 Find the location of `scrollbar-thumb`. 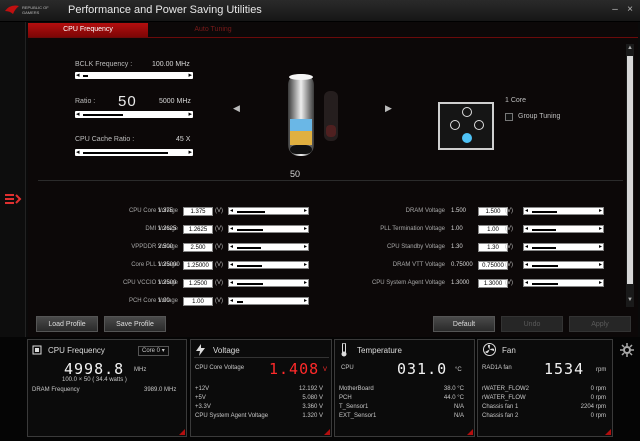

scrollbar-thumb is located at coordinates (630, 170).